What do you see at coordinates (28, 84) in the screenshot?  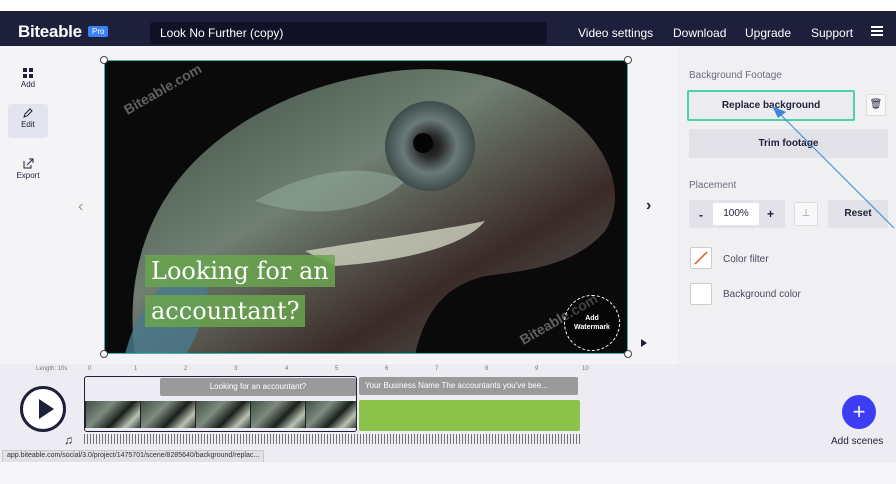 I see `tool-add-label: Add` at bounding box center [28, 84].